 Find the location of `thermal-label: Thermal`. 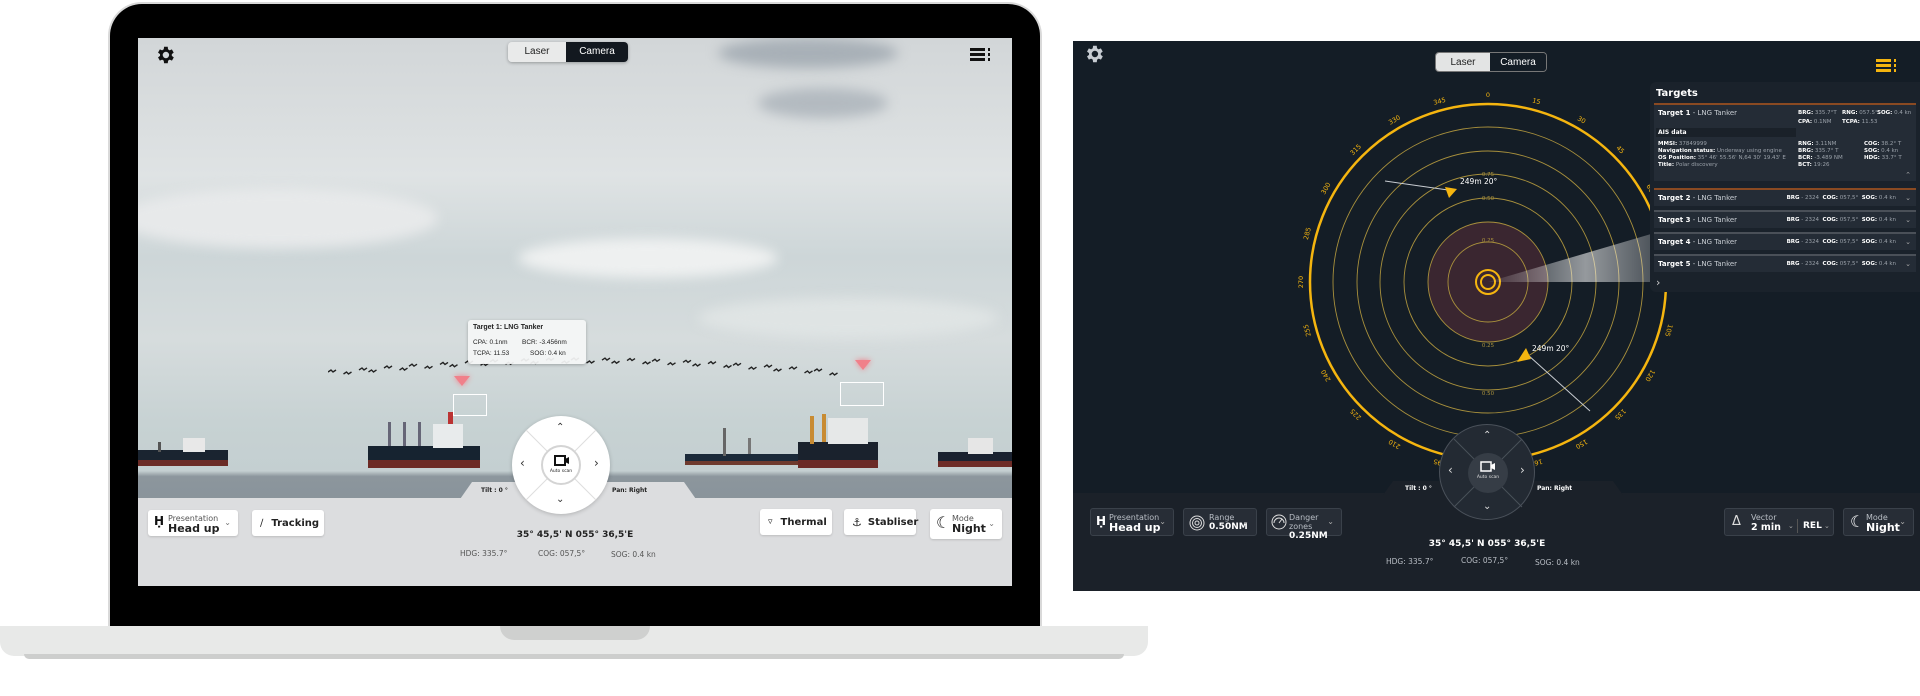

thermal-label: Thermal is located at coordinates (803, 522).